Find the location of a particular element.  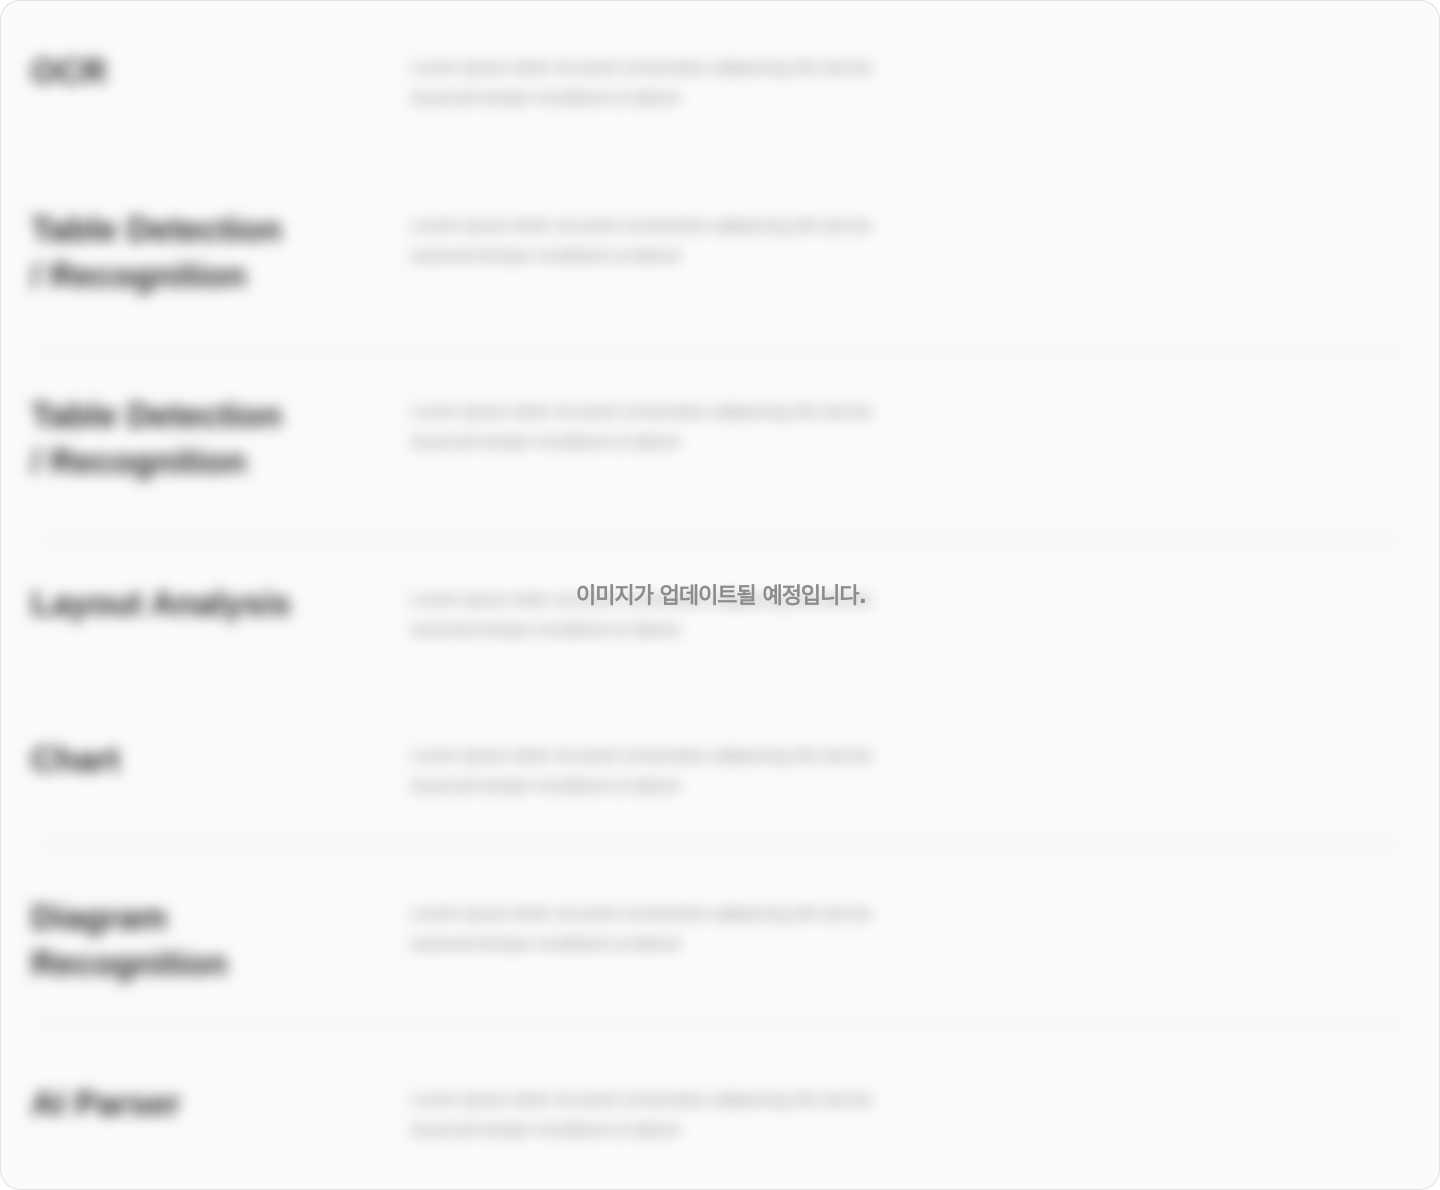

image-update-notice: 이미지가 업데이트될 예정입니다. is located at coordinates (721, 596).